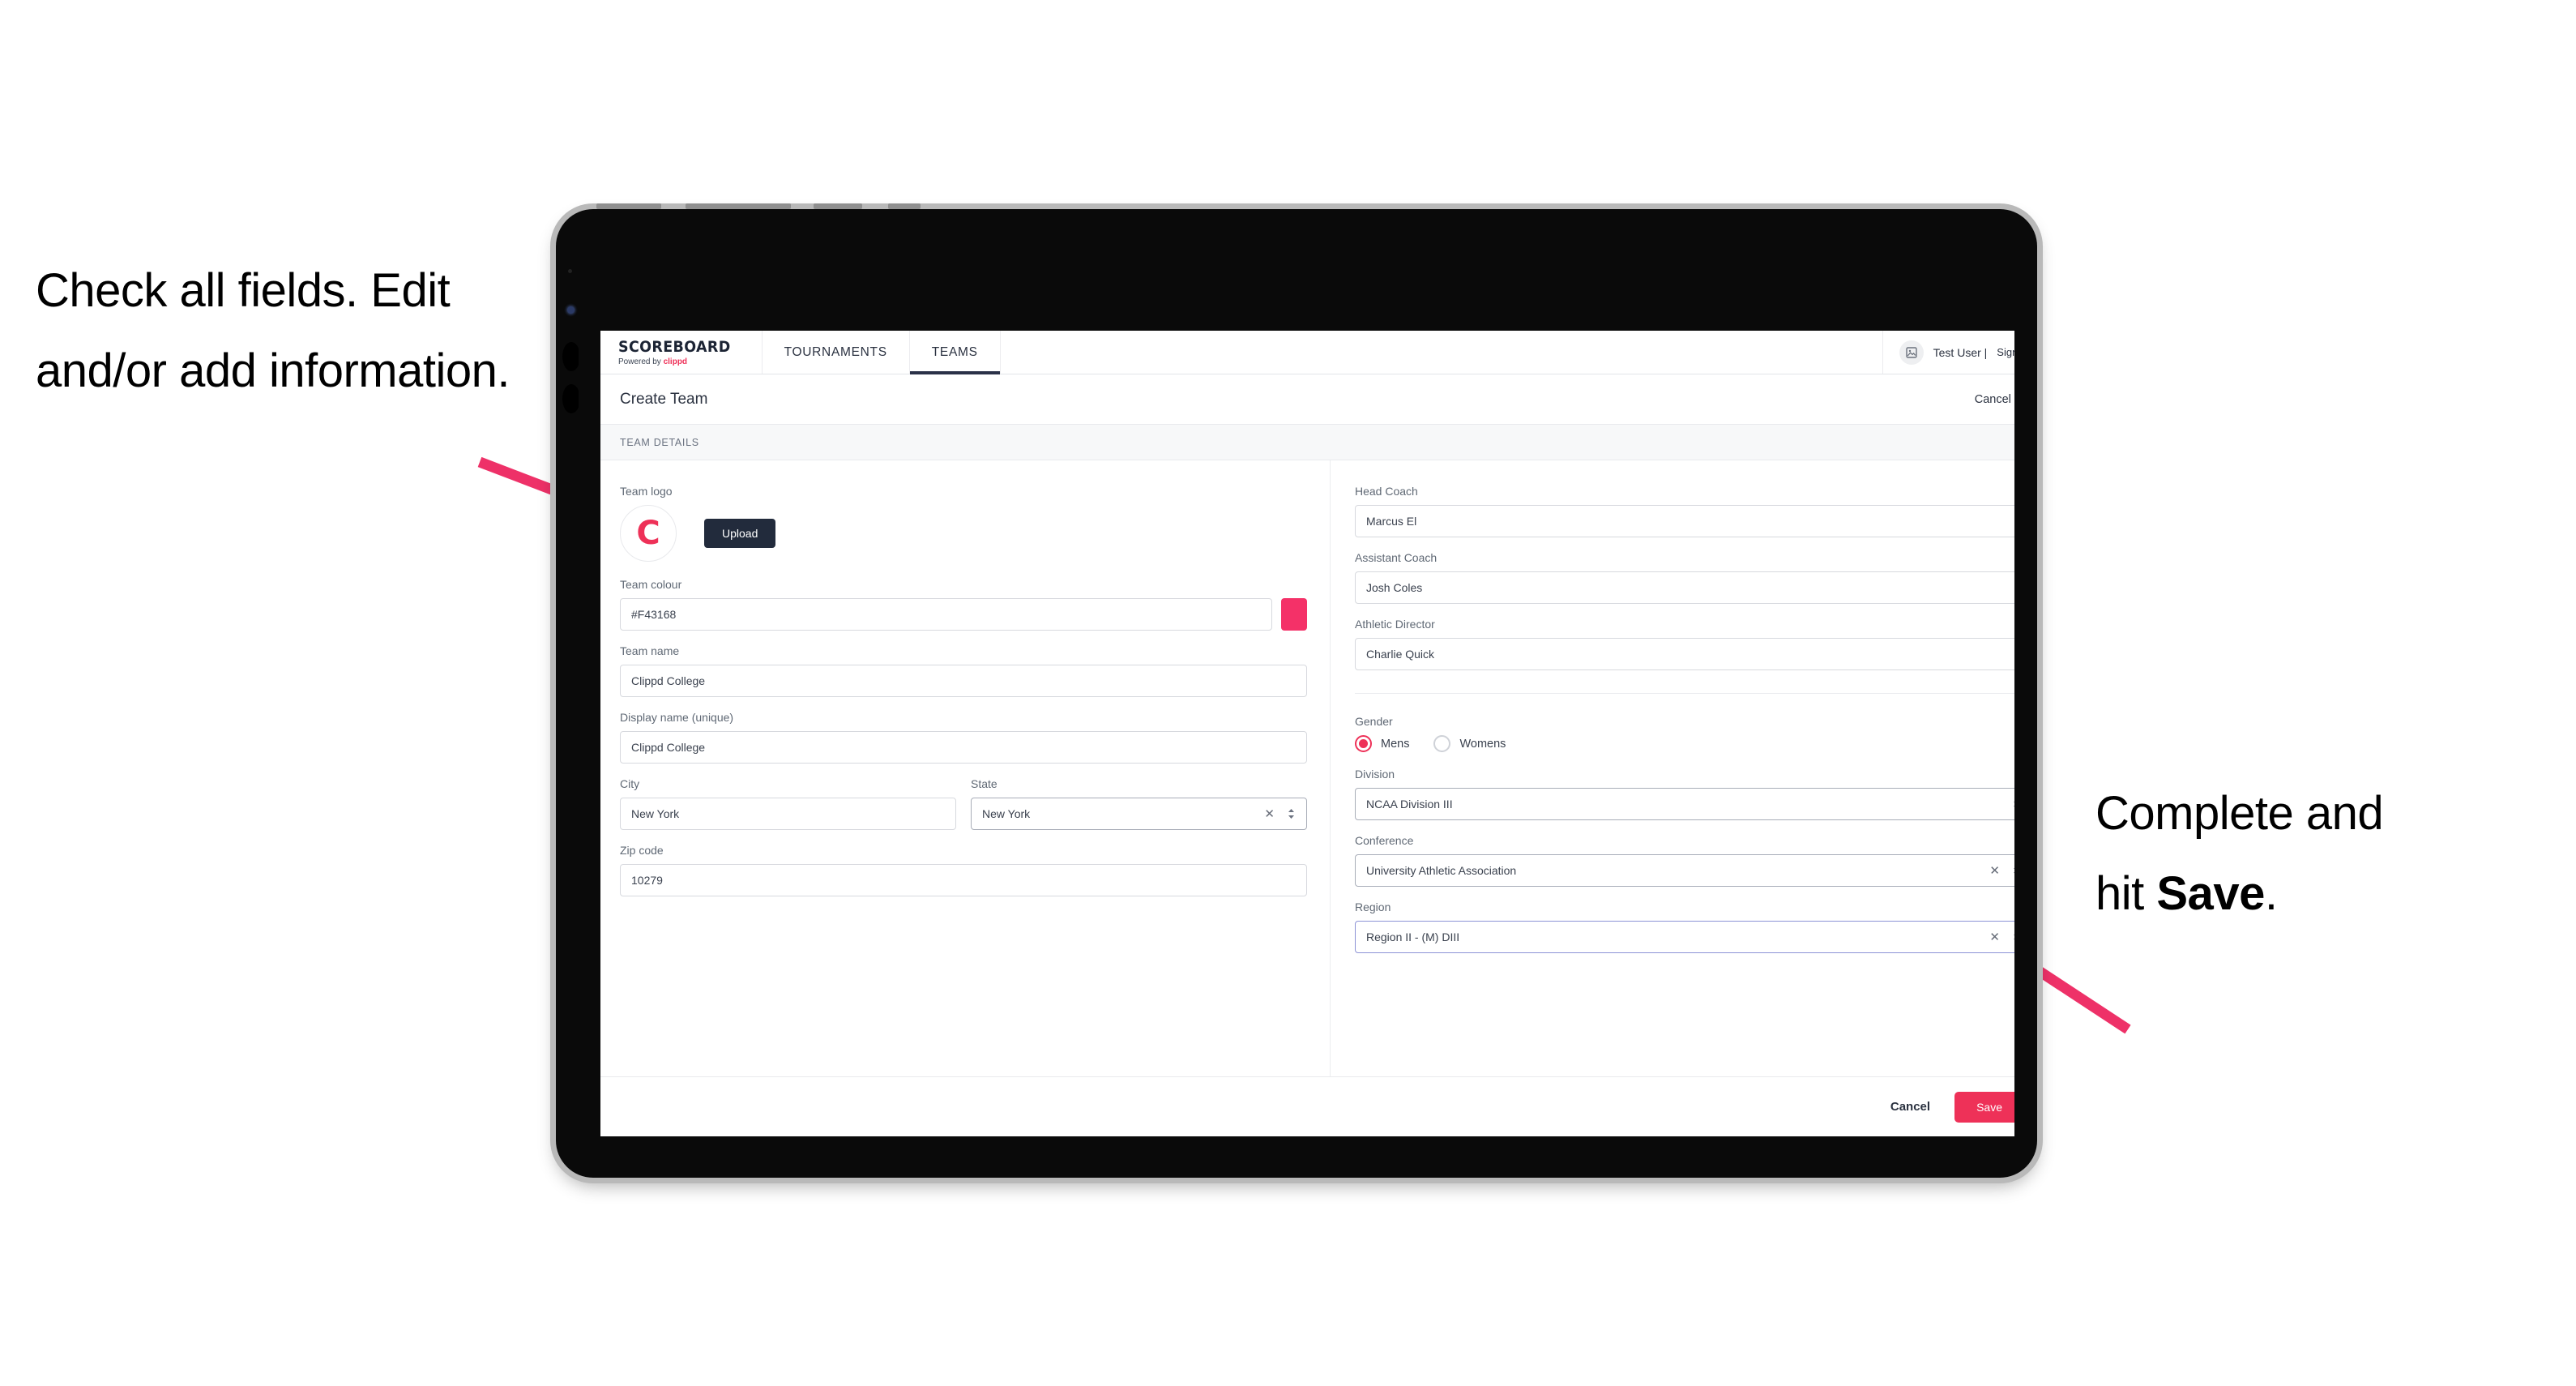  I want to click on team-colour-label: Team colour, so click(651, 584).